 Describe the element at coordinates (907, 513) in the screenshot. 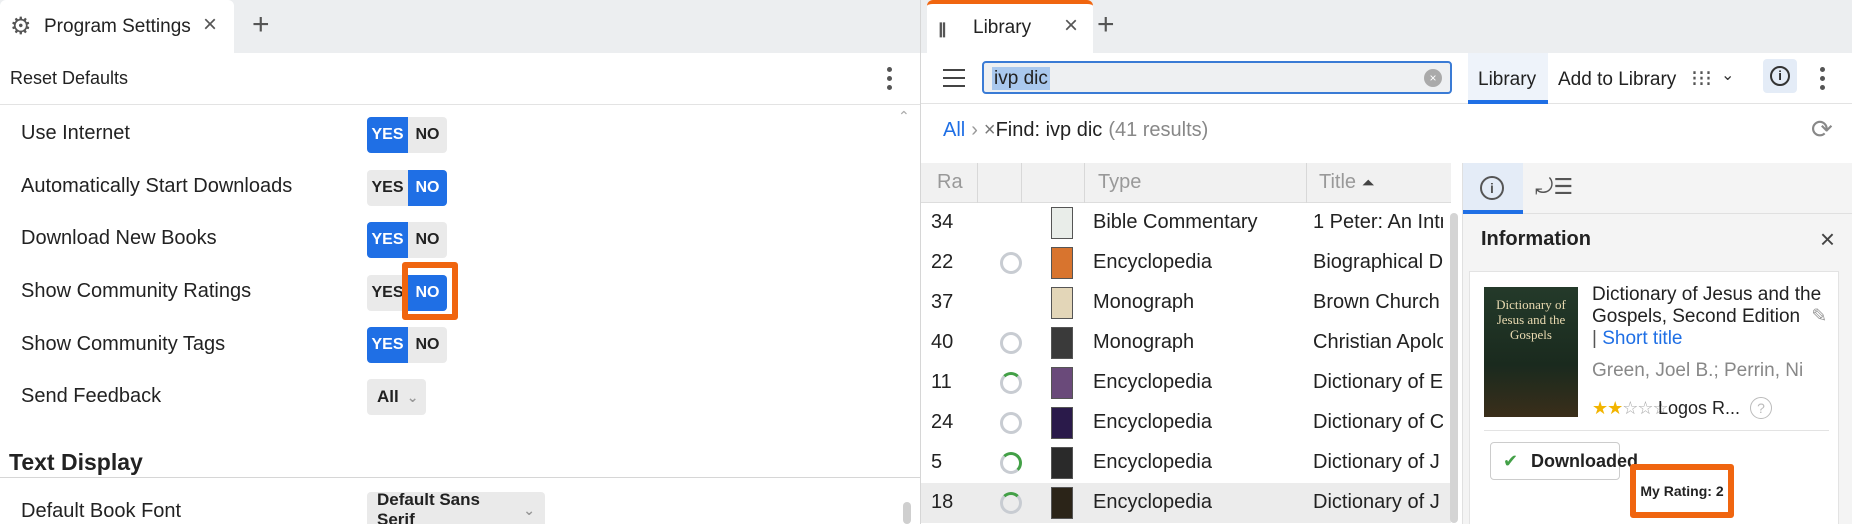

I see `settings-scrollbar` at that location.